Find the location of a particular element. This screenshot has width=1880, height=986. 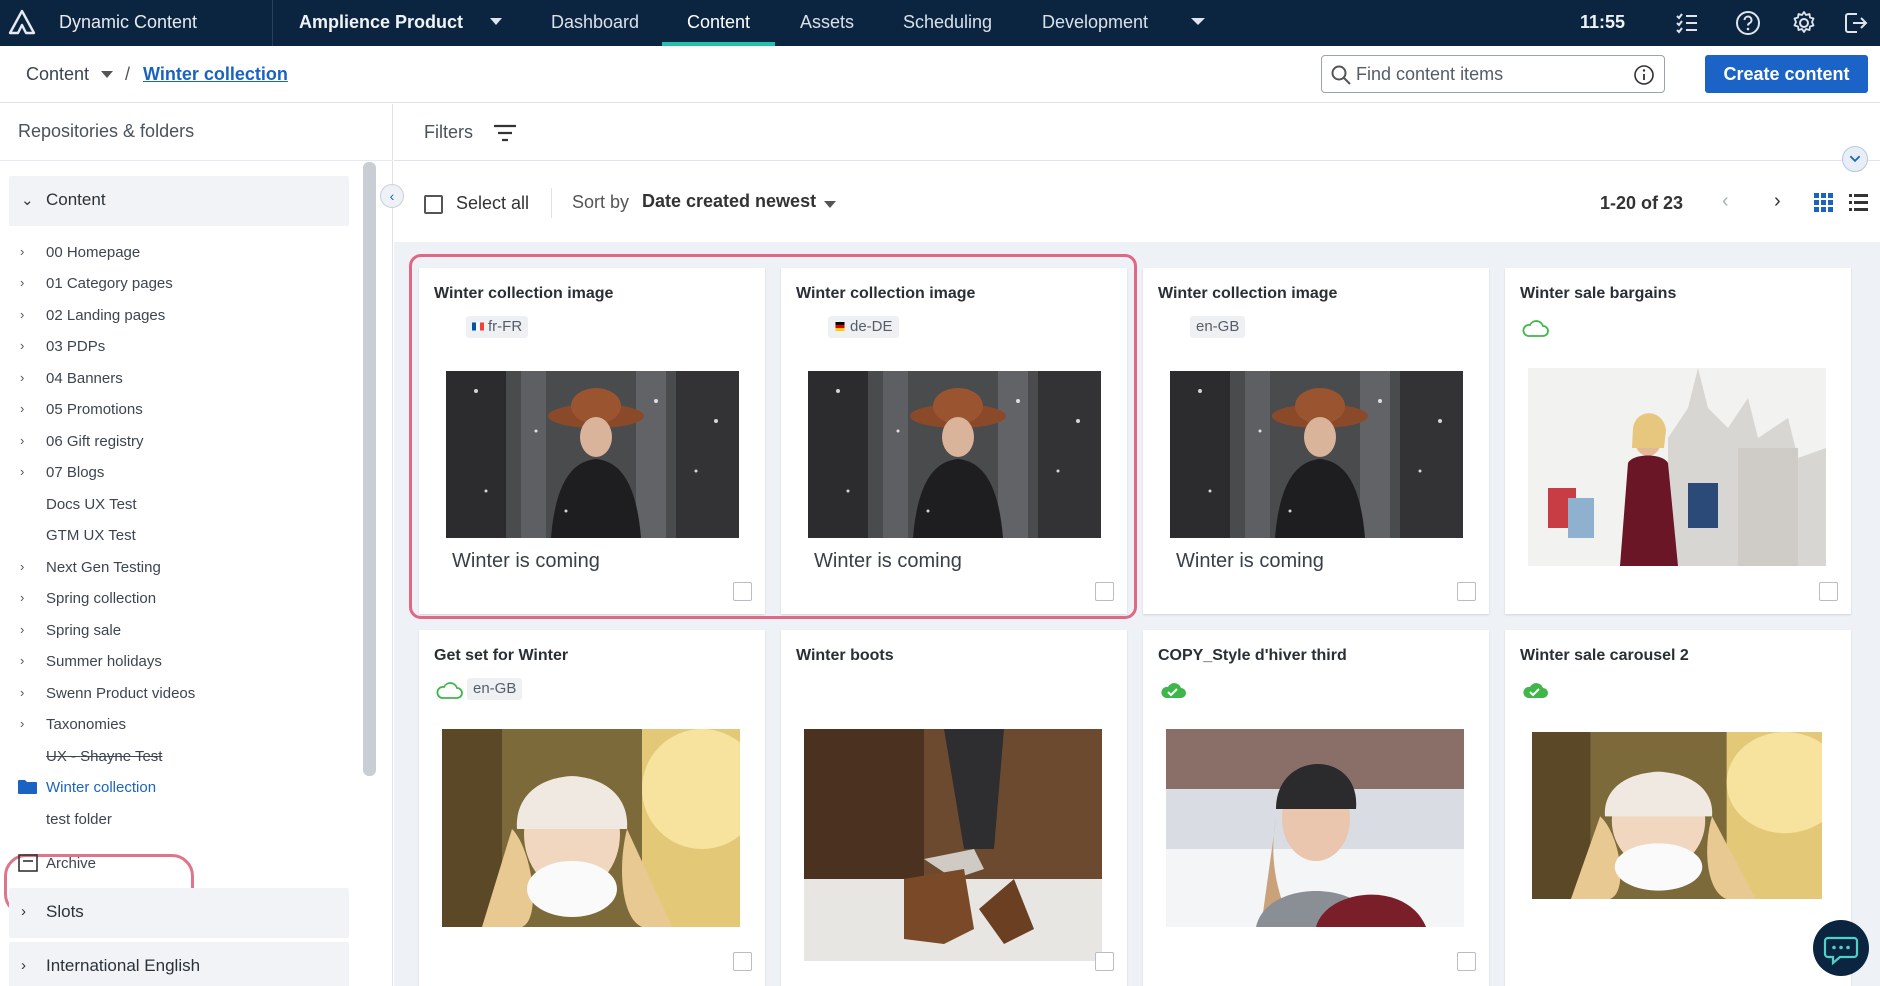

tab-content: Content is located at coordinates (719, 23).